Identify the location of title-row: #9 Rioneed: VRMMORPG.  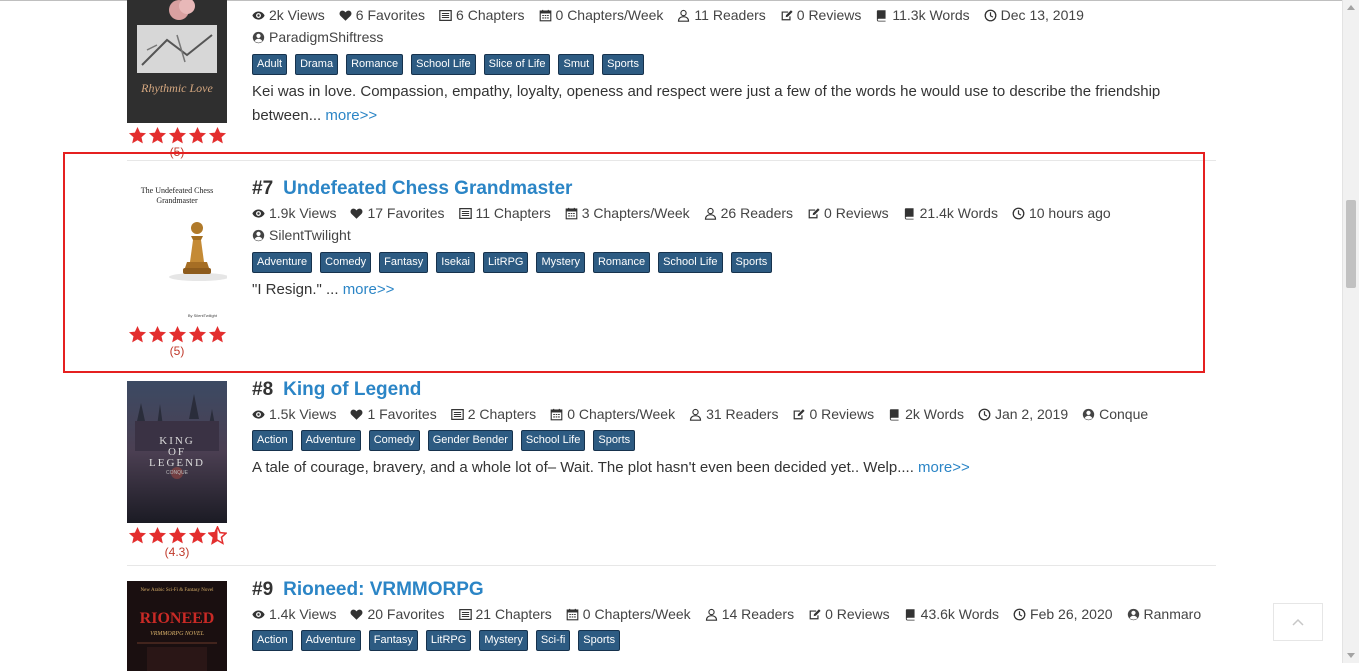
(732, 590).